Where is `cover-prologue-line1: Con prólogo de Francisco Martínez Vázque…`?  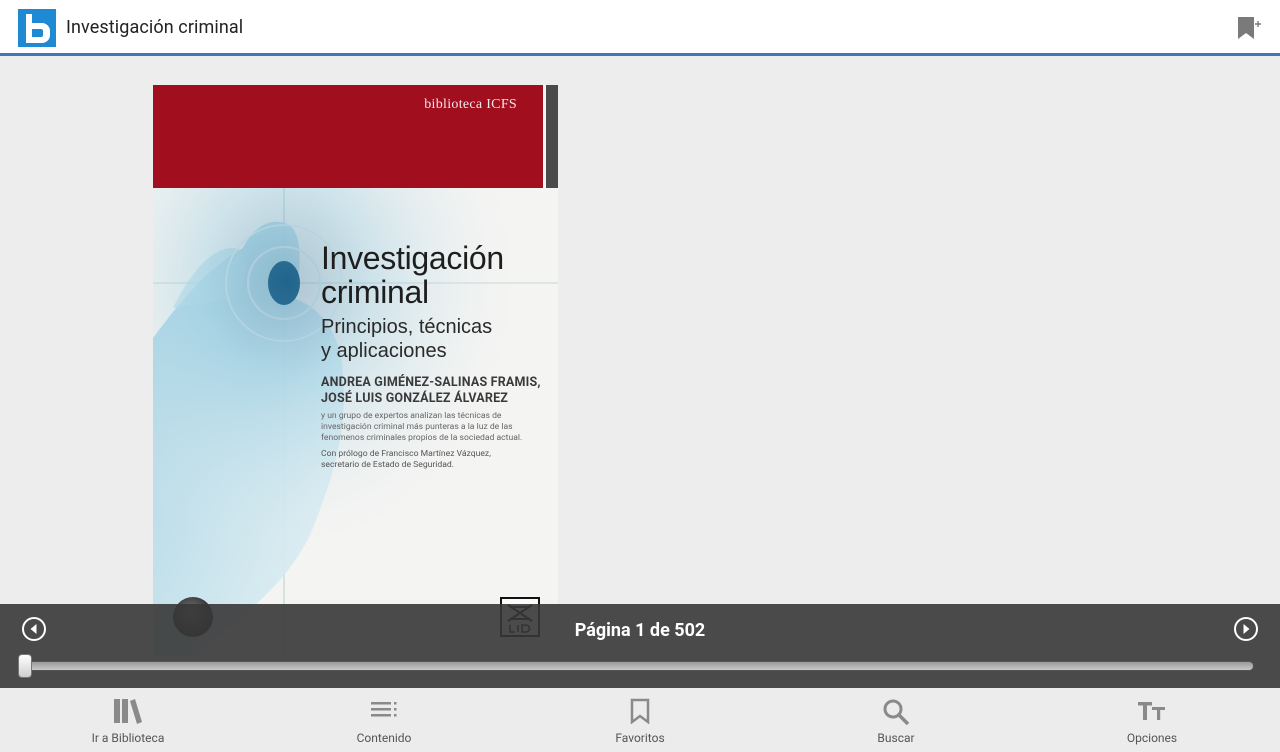 cover-prologue-line1: Con prólogo de Francisco Martínez Vázque… is located at coordinates (406, 454).